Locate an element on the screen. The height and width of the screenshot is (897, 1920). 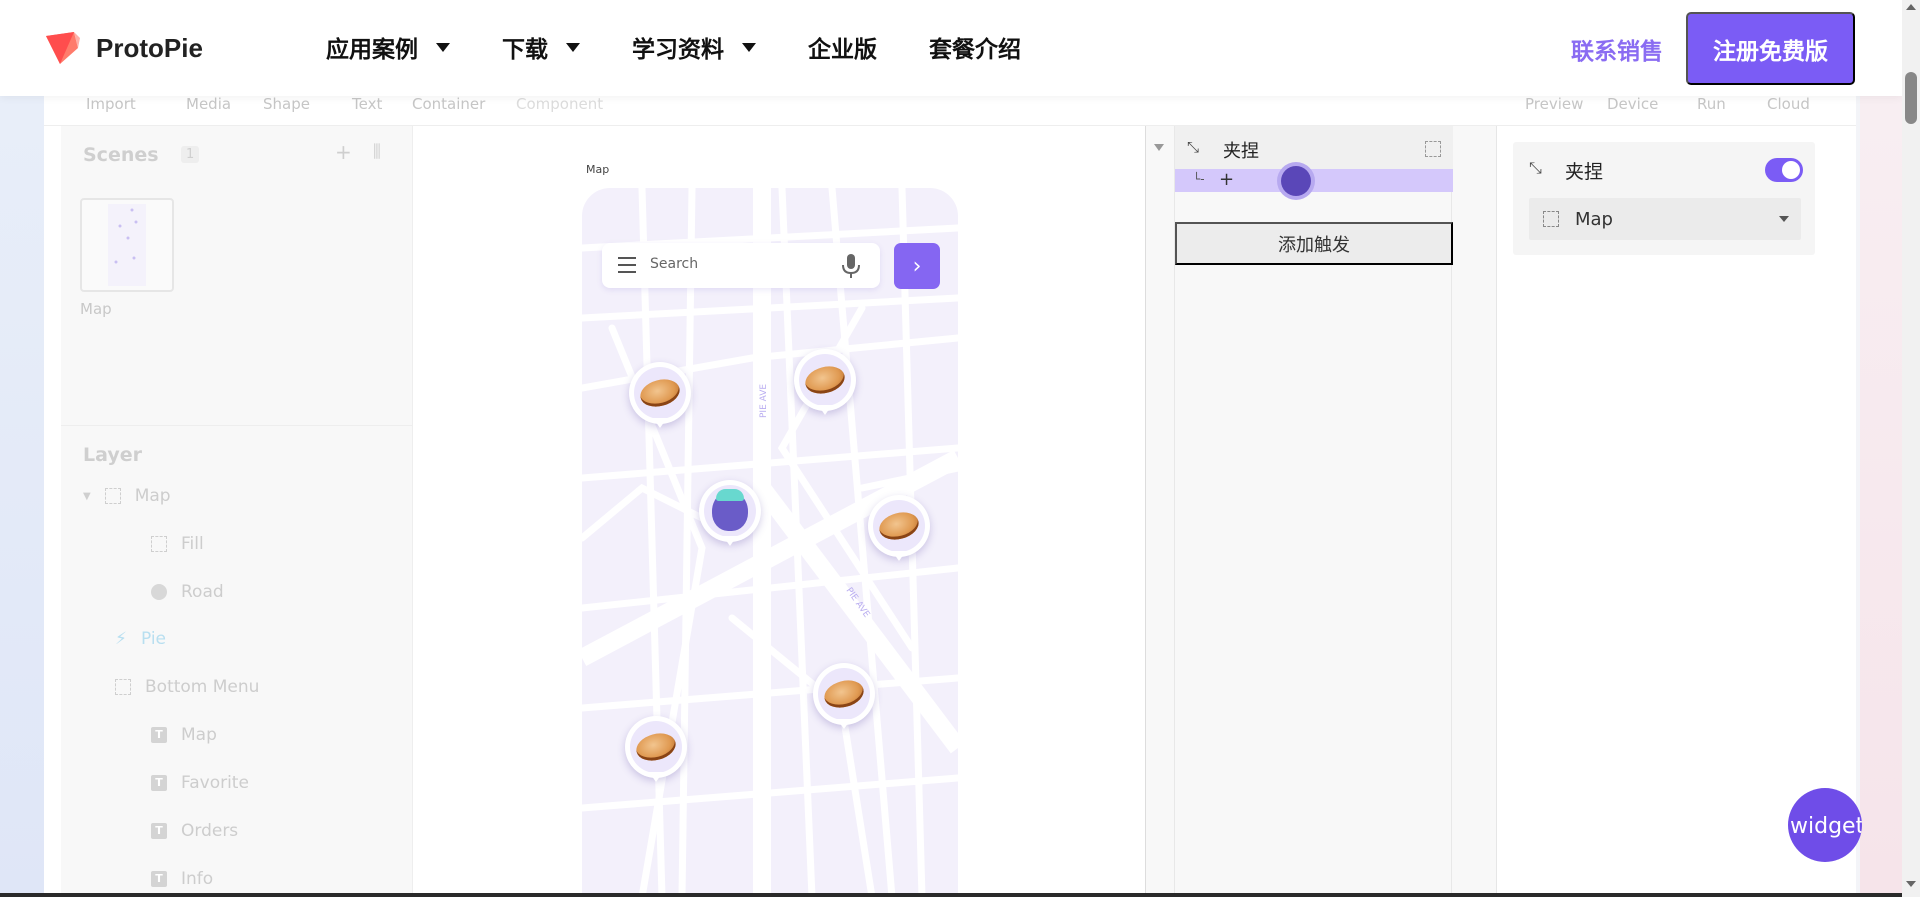
signup-free-button: 注册免费版 is located at coordinates (1770, 48).